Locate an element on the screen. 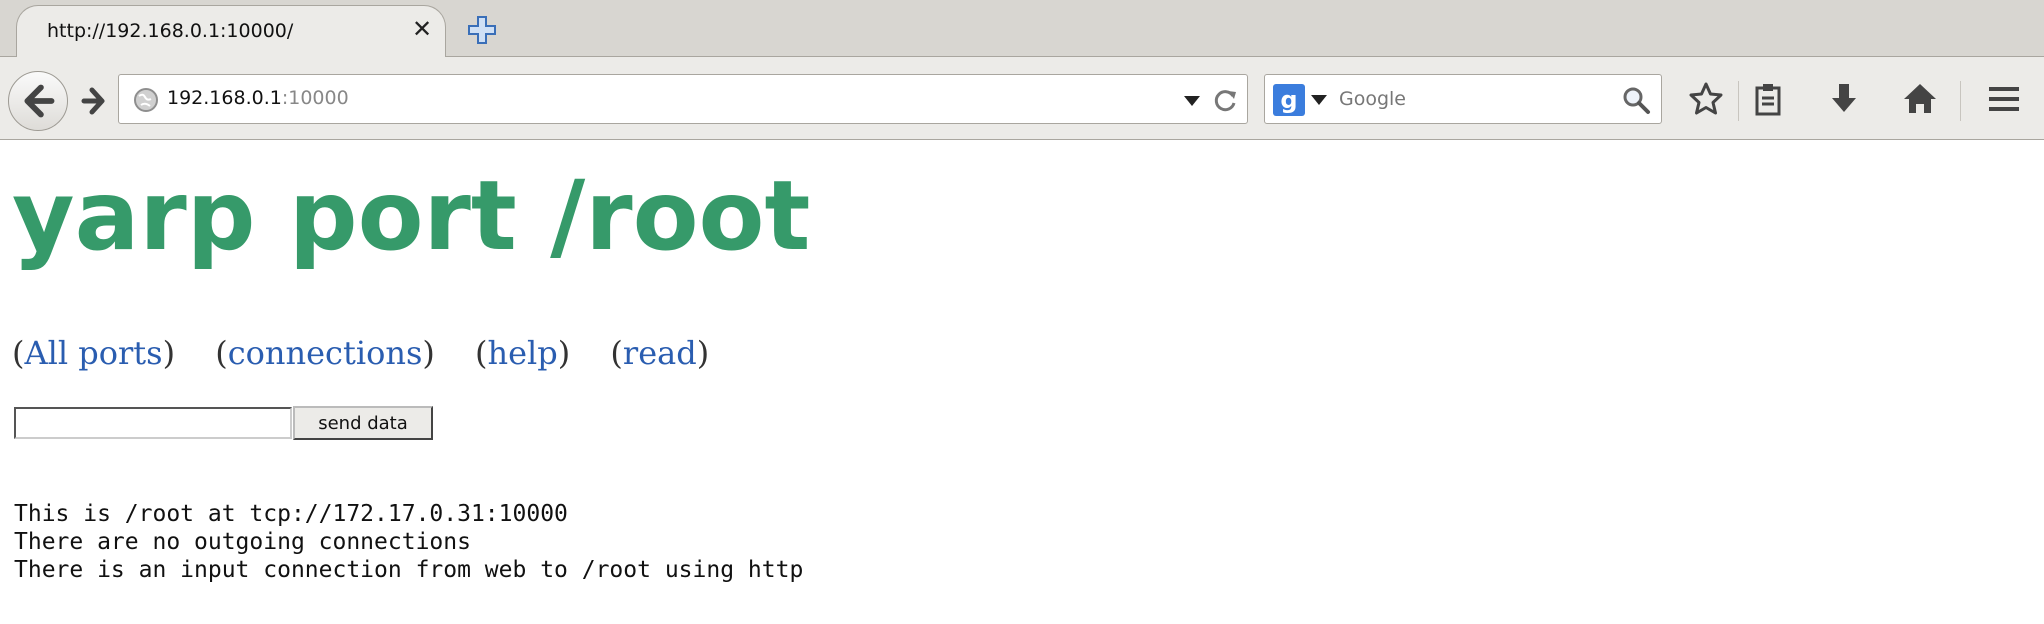  home-icon is located at coordinates (1920, 99).